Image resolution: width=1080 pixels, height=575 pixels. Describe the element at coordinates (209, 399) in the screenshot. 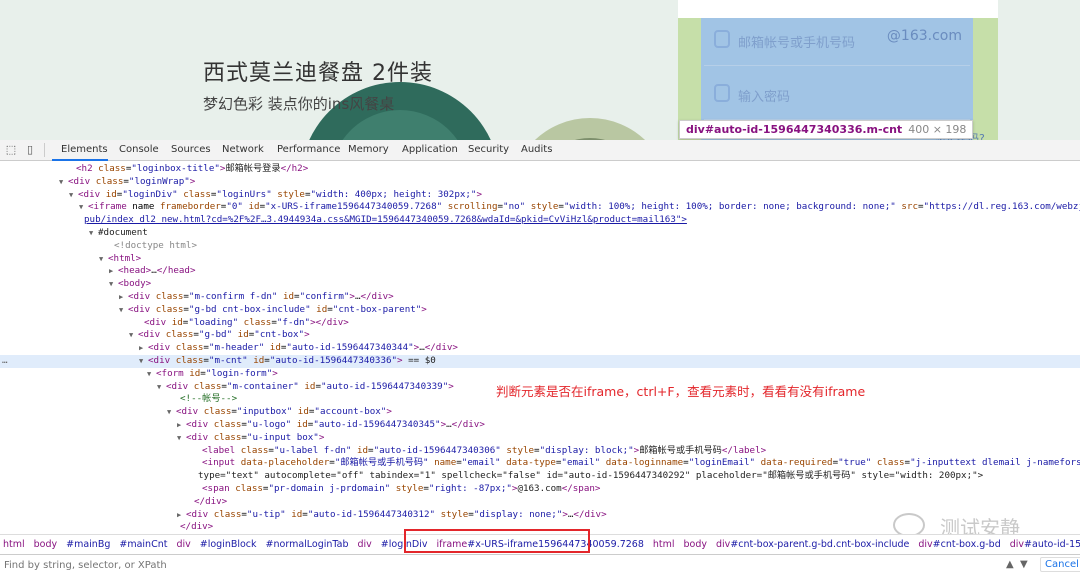

I see `tree-node-text: <!--帐号-->` at that location.